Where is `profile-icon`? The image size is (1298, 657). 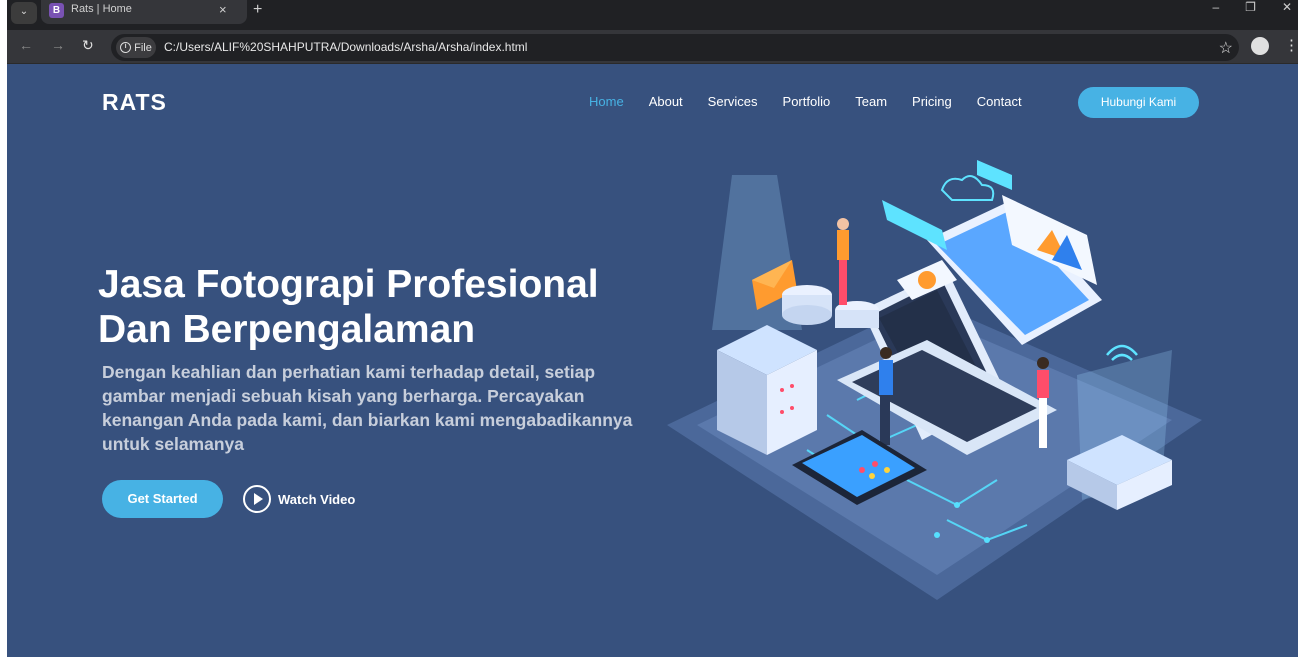
profile-icon is located at coordinates (1260, 46).